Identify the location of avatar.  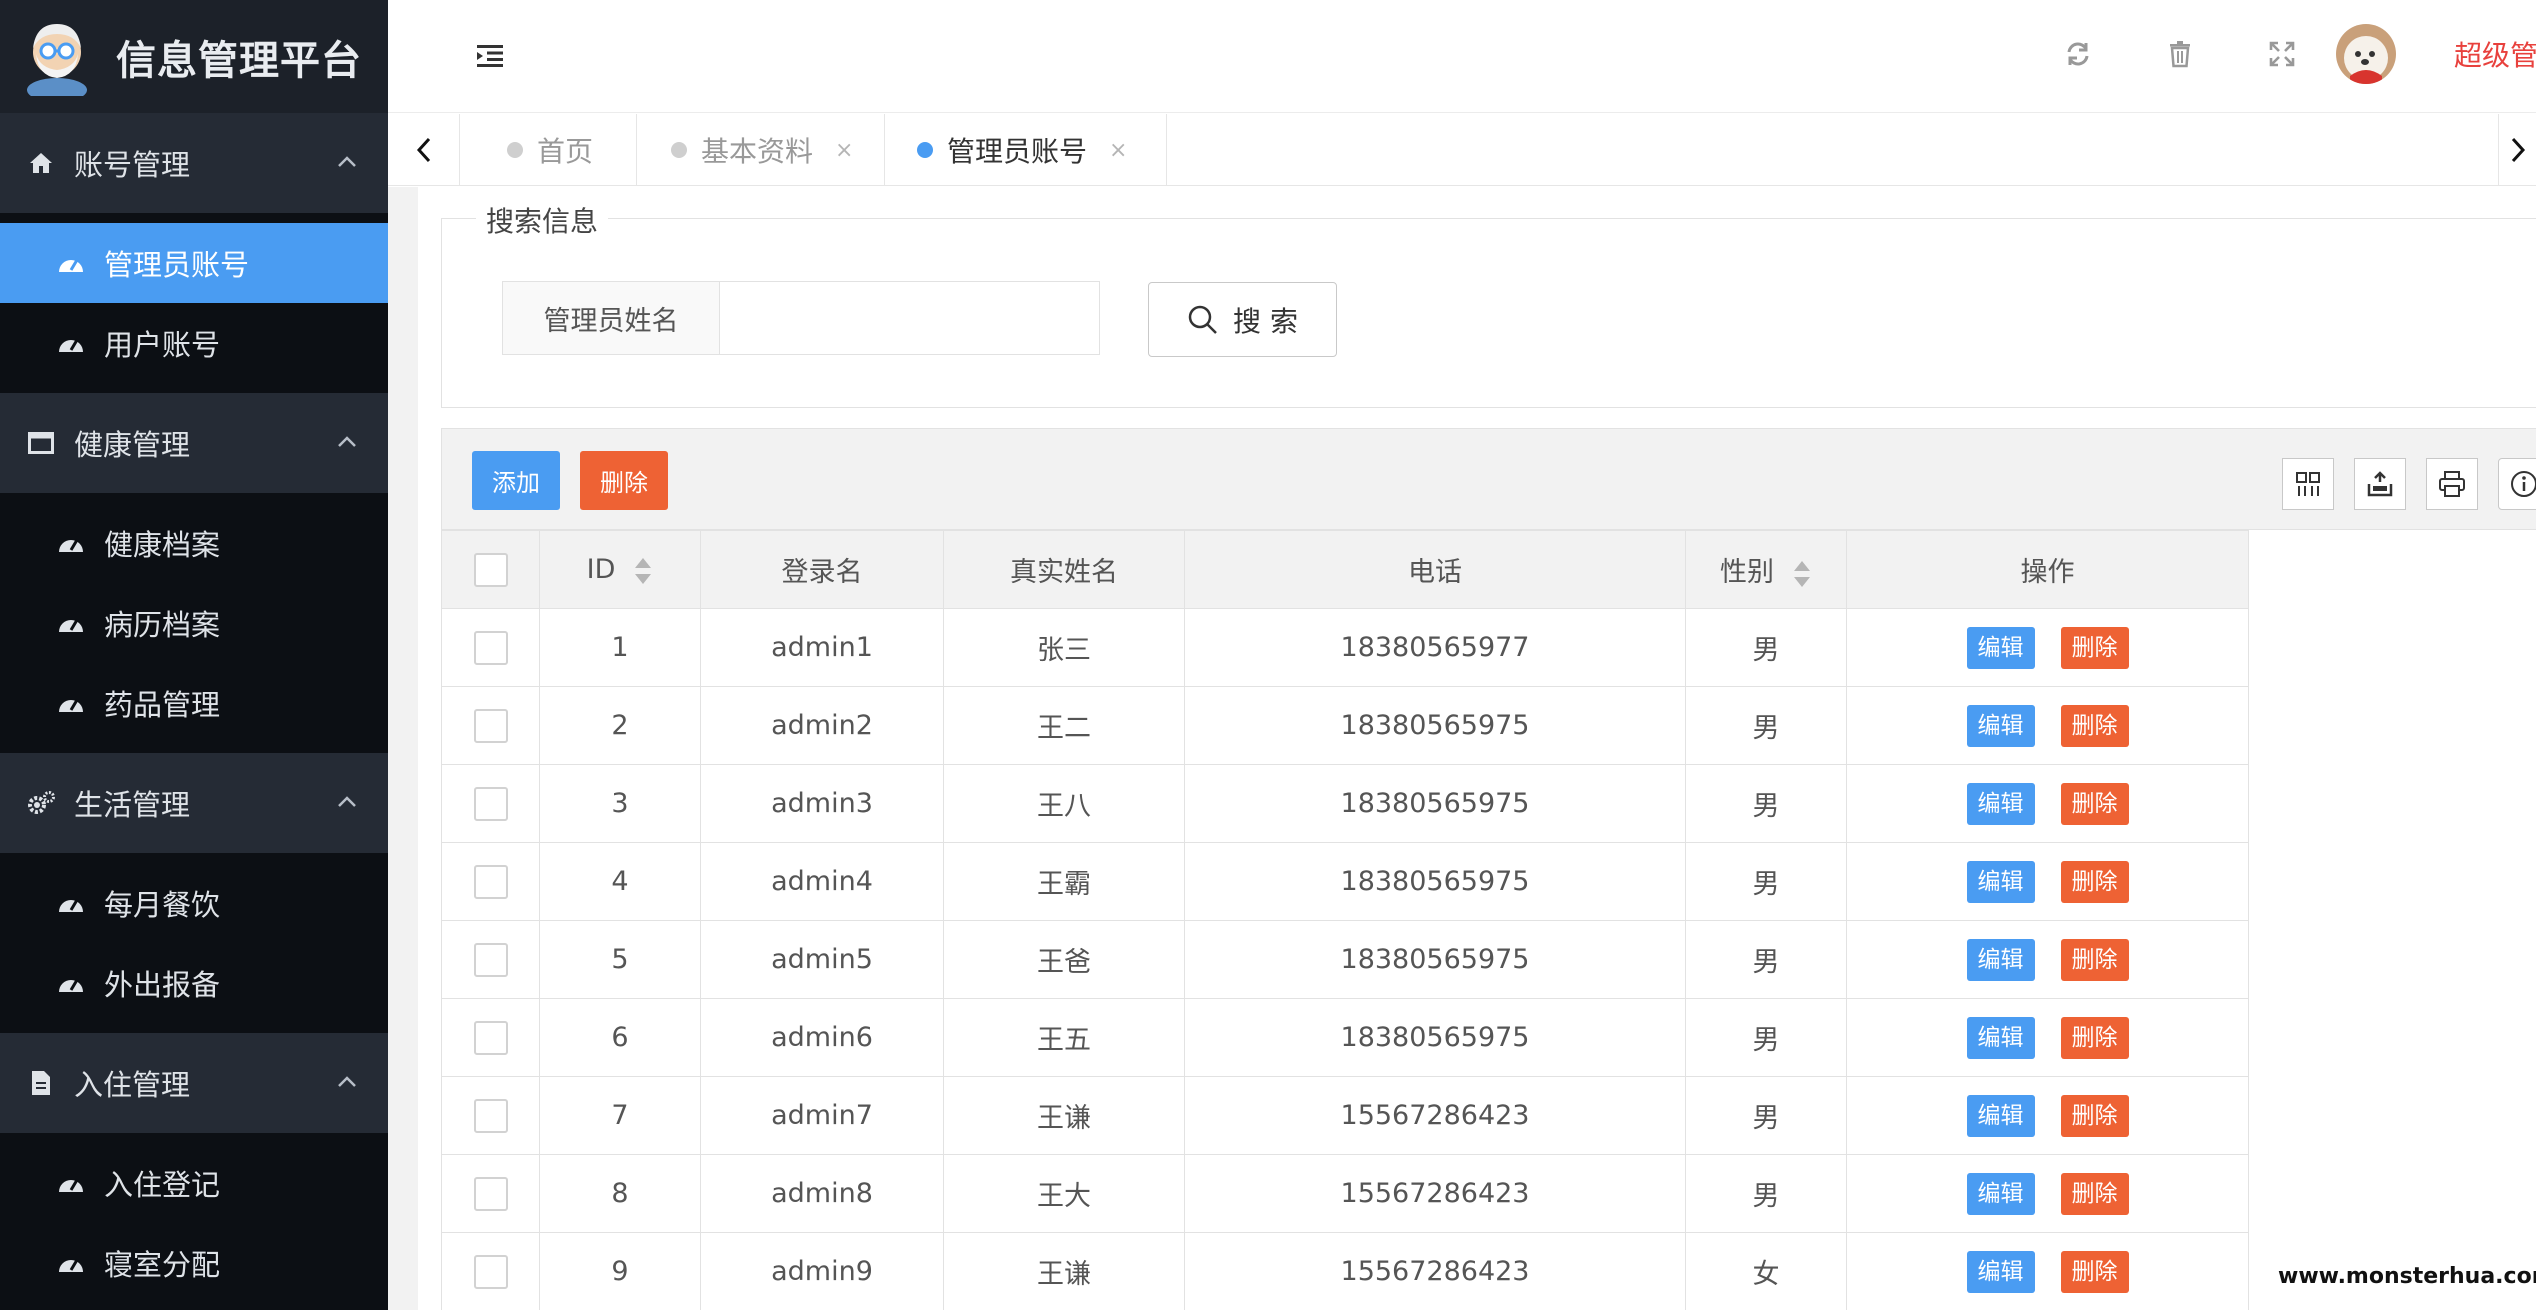
(2366, 54).